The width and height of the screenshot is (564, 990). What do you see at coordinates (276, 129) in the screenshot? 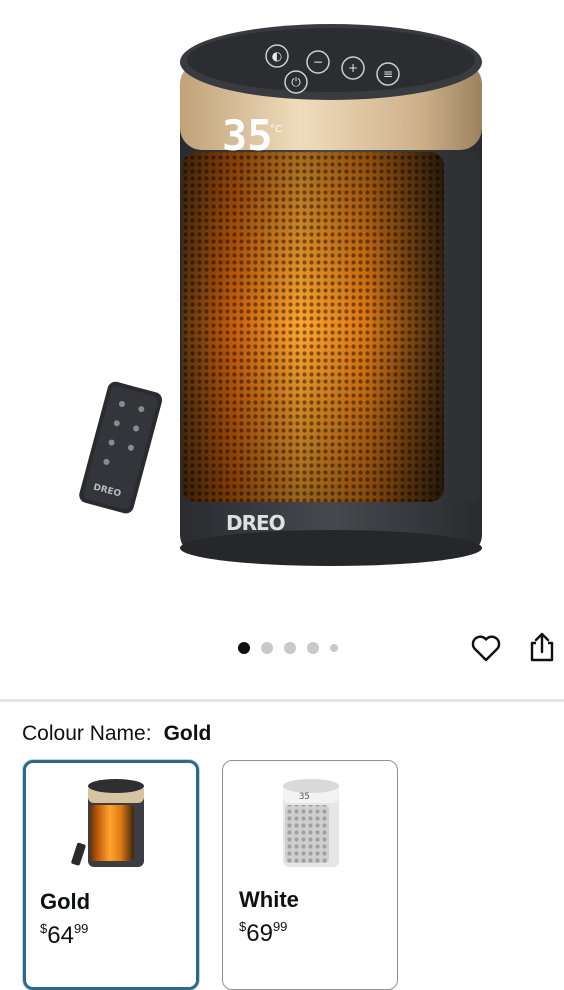
I see `display-unit: °C` at bounding box center [276, 129].